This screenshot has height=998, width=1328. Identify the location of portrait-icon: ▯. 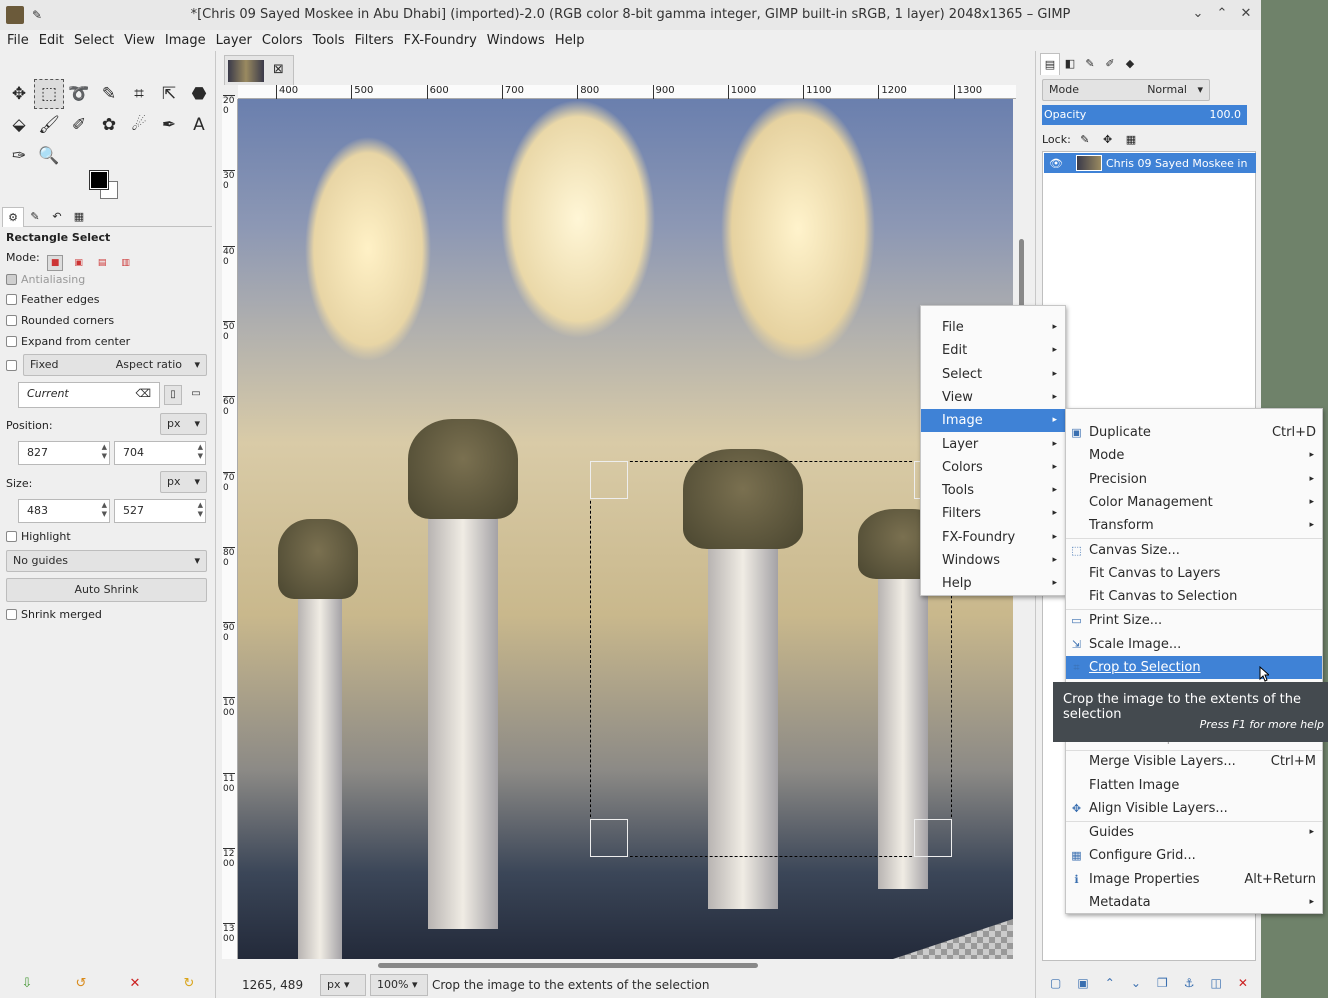
(173, 395).